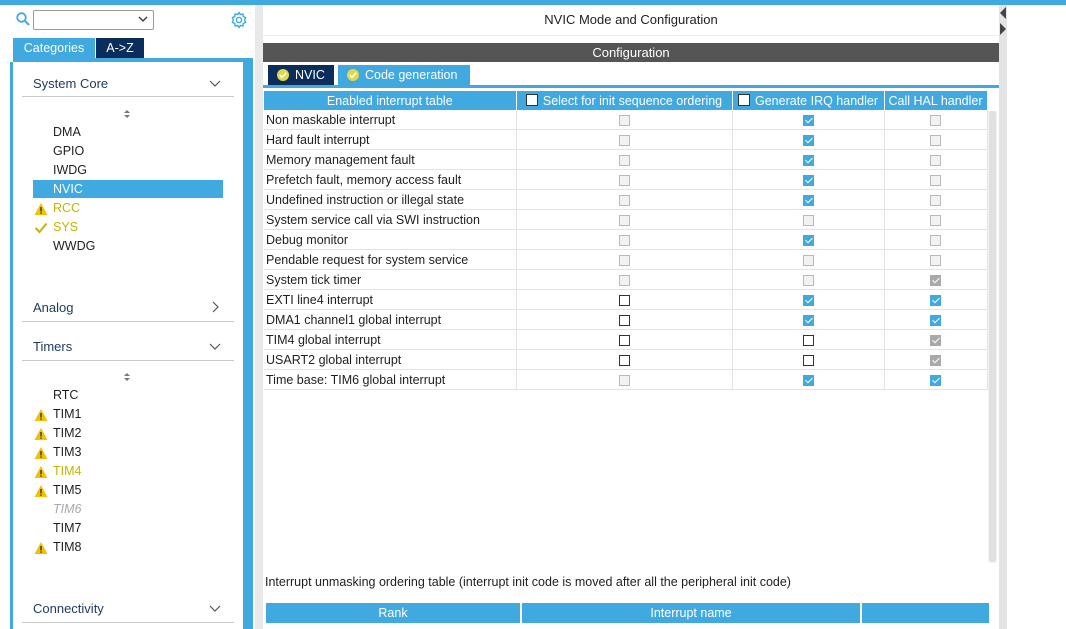 The height and width of the screenshot is (629, 1066). What do you see at coordinates (624, 100) in the screenshot?
I see `column-header-init-sequence: Select for init sequence ordering` at bounding box center [624, 100].